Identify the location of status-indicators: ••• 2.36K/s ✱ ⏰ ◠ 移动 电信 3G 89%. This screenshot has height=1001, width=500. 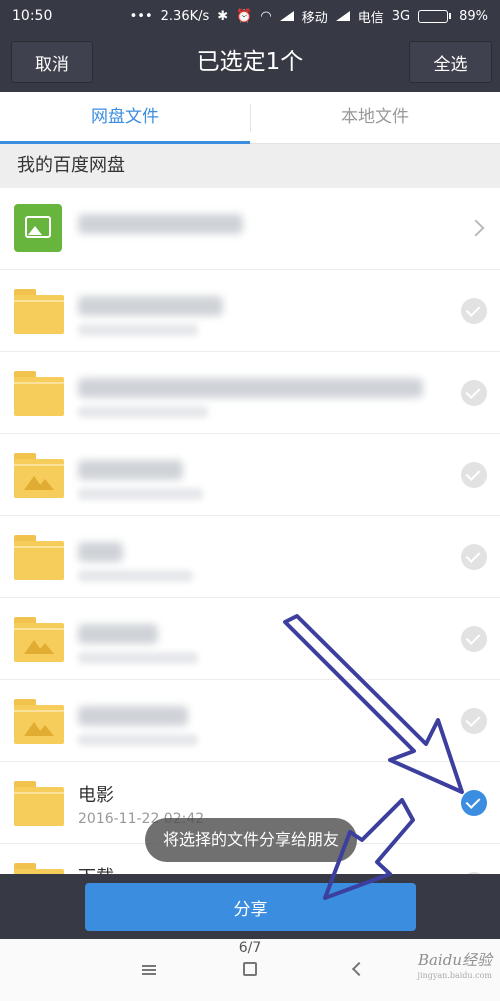
(309, 16).